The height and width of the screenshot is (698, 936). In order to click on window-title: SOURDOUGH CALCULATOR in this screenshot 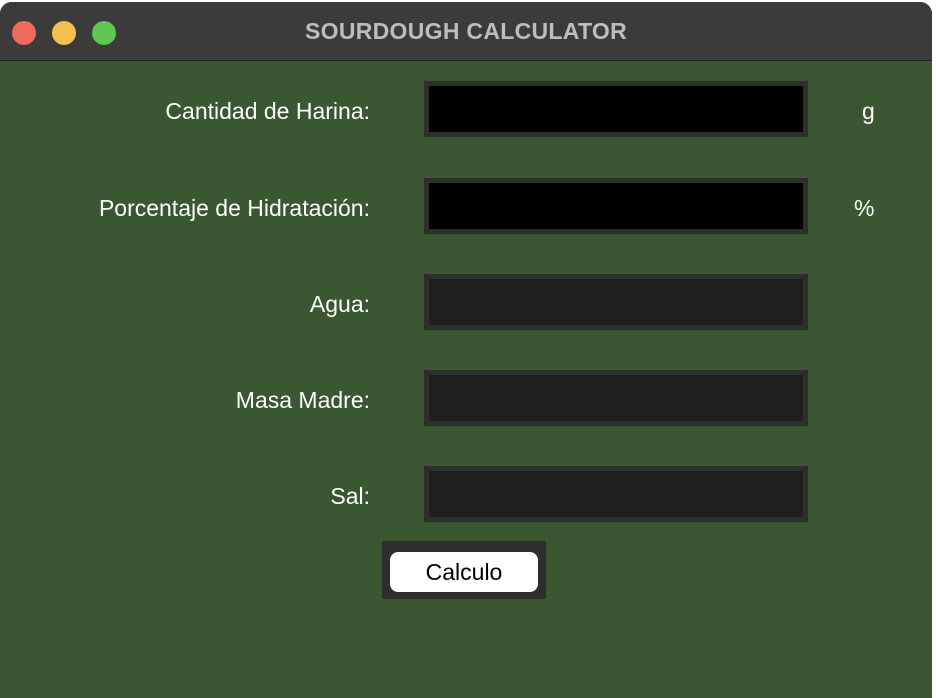, I will do `click(466, 31)`.